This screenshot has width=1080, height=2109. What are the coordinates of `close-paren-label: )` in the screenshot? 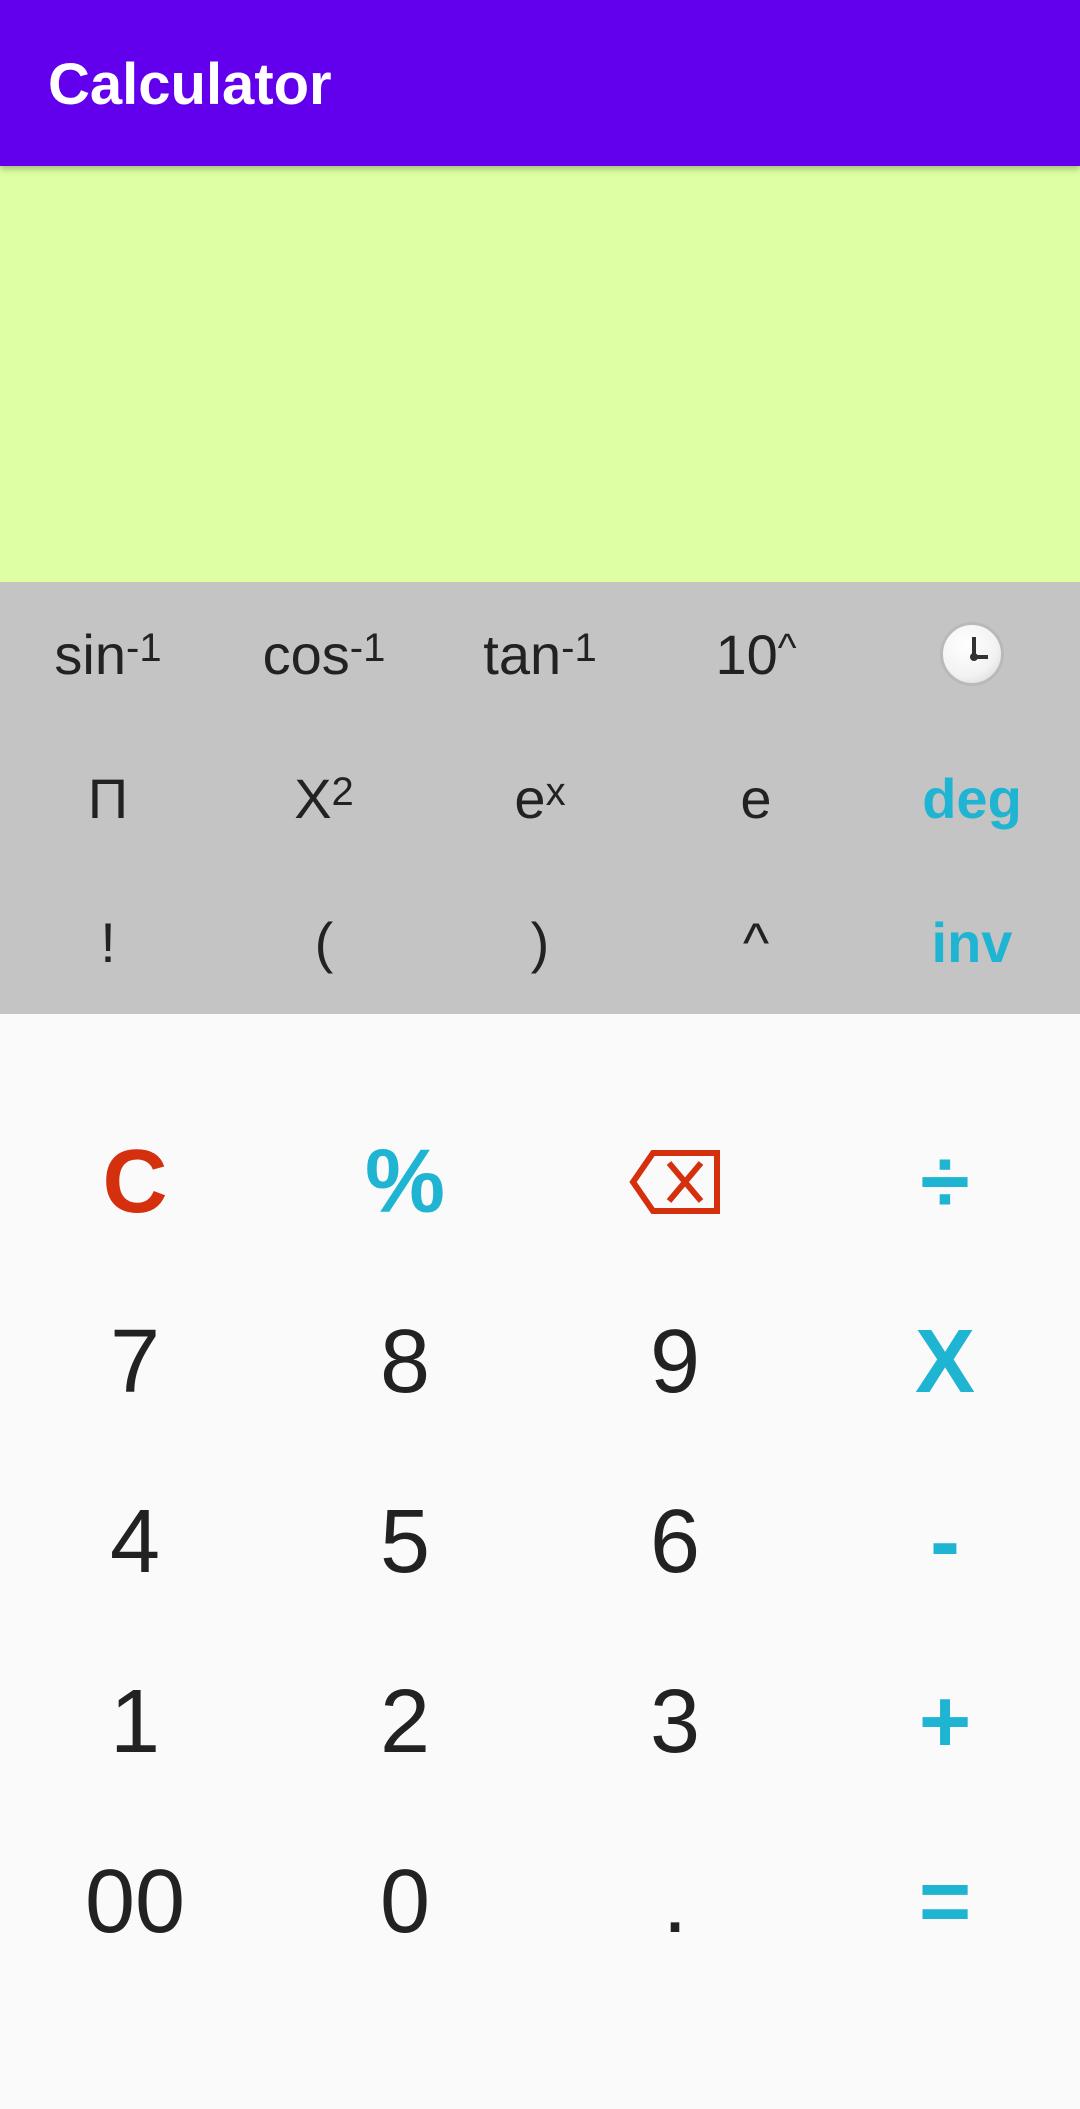 It's located at (540, 942).